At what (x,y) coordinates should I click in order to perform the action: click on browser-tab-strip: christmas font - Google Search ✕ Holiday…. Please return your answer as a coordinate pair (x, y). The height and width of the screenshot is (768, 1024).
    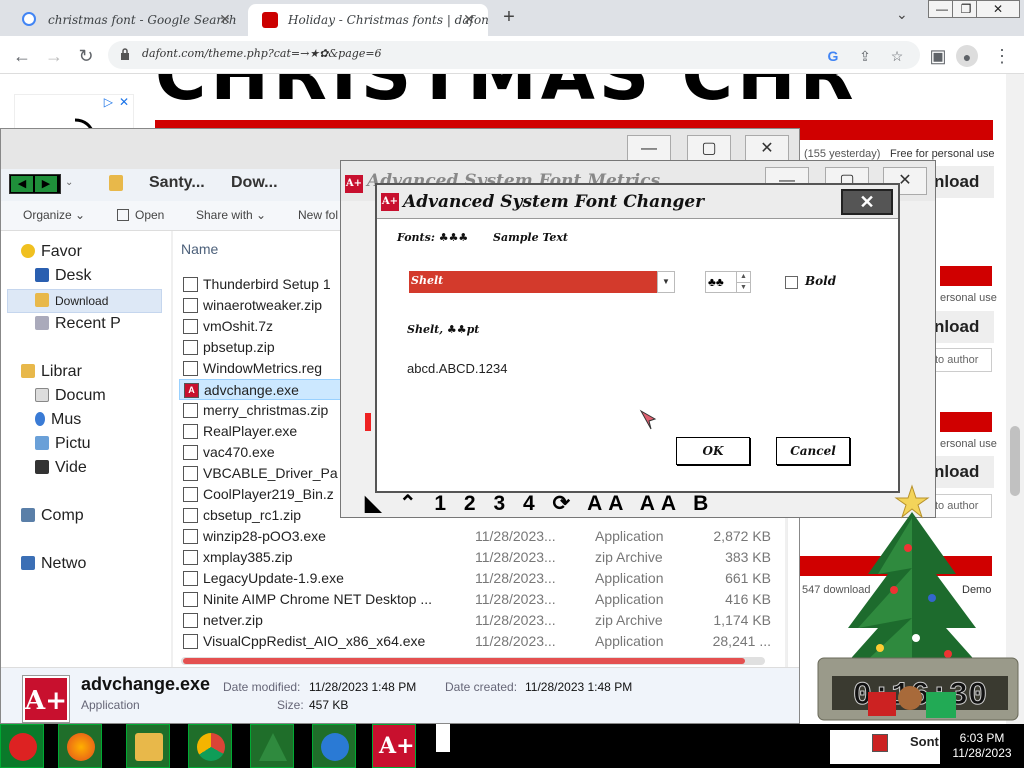
    Looking at the image, I should click on (512, 18).